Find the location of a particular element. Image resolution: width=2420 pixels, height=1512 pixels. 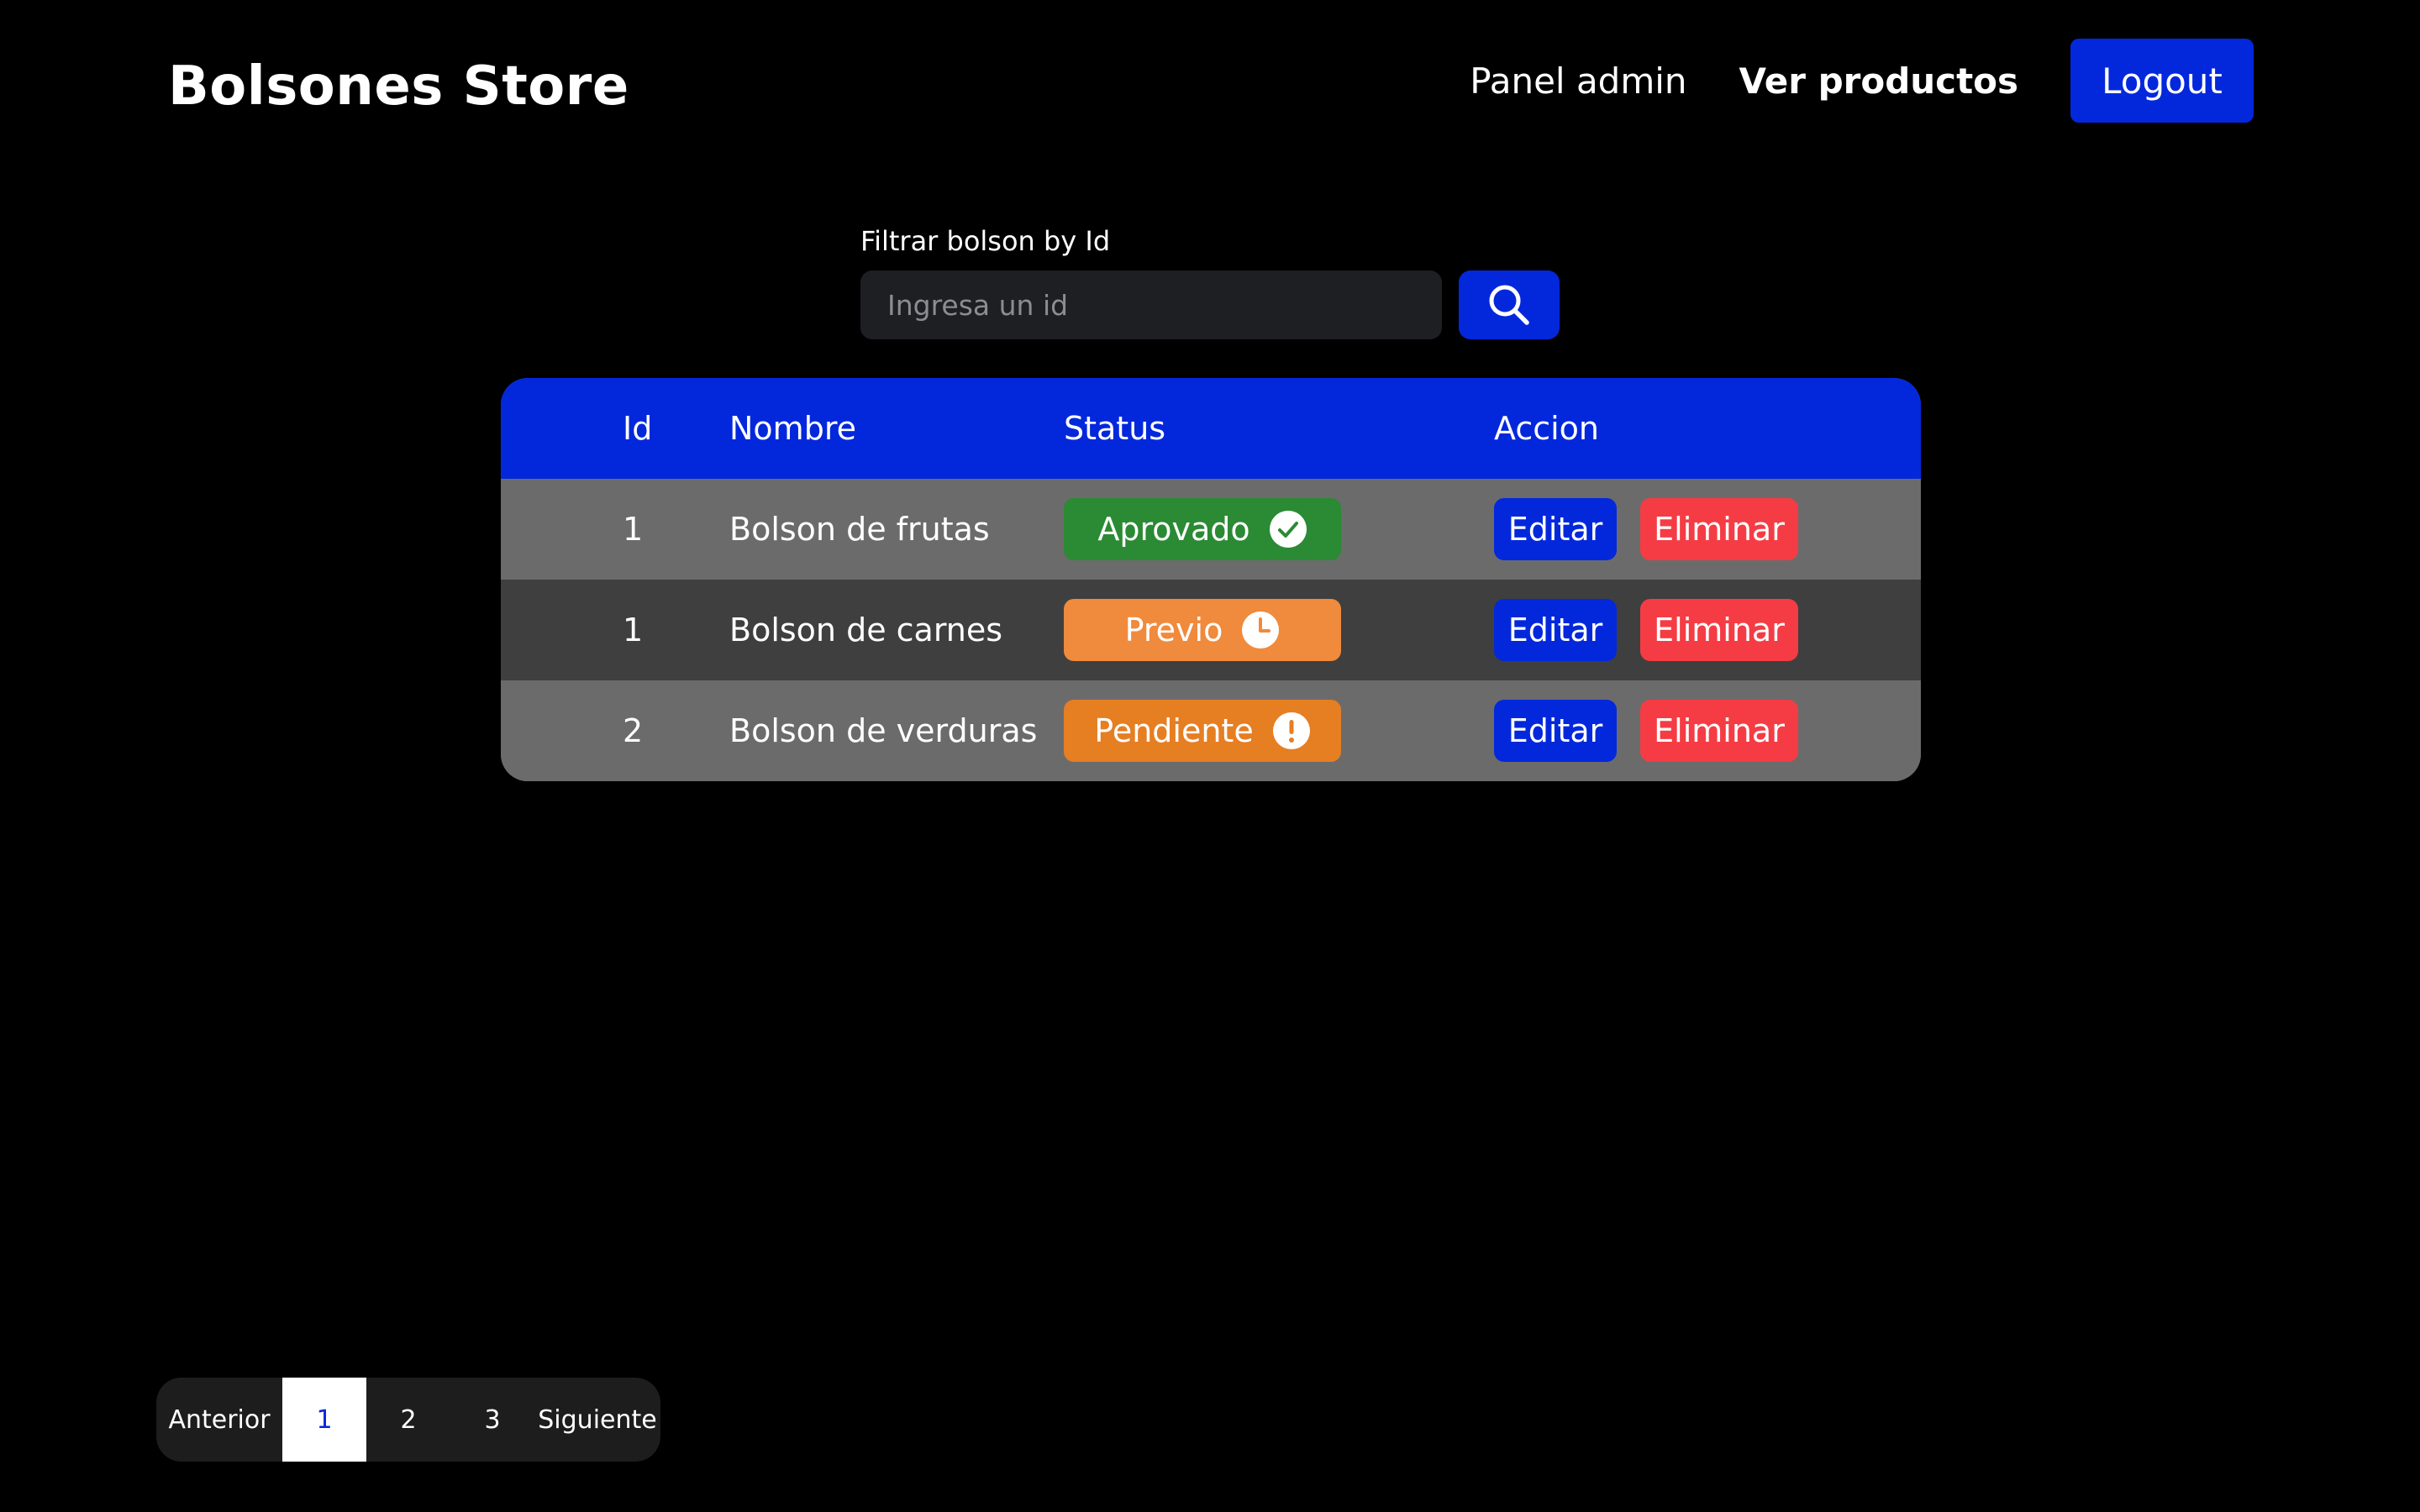

pagination-page-2: 2 is located at coordinates (408, 1420).